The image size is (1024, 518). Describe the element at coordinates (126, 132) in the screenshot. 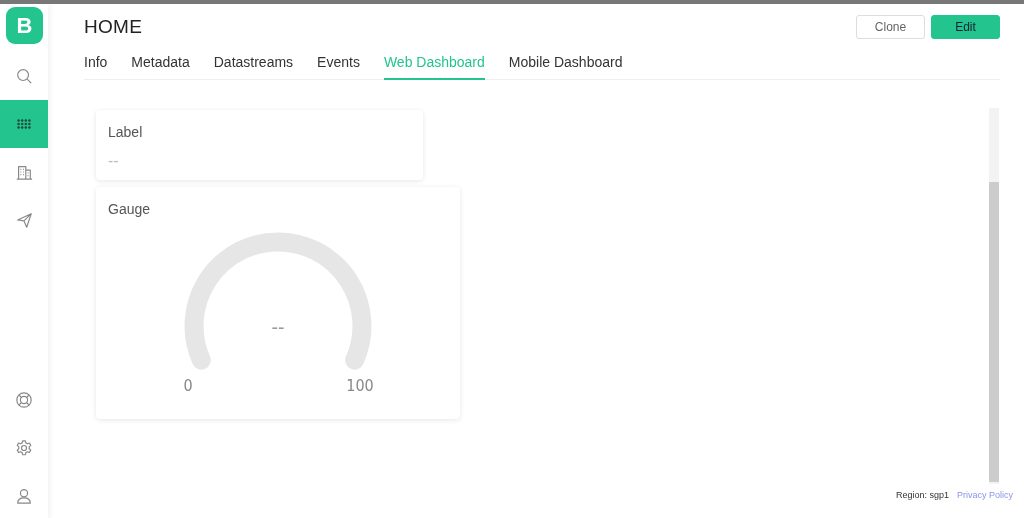

I see `widget-title: Label` at that location.